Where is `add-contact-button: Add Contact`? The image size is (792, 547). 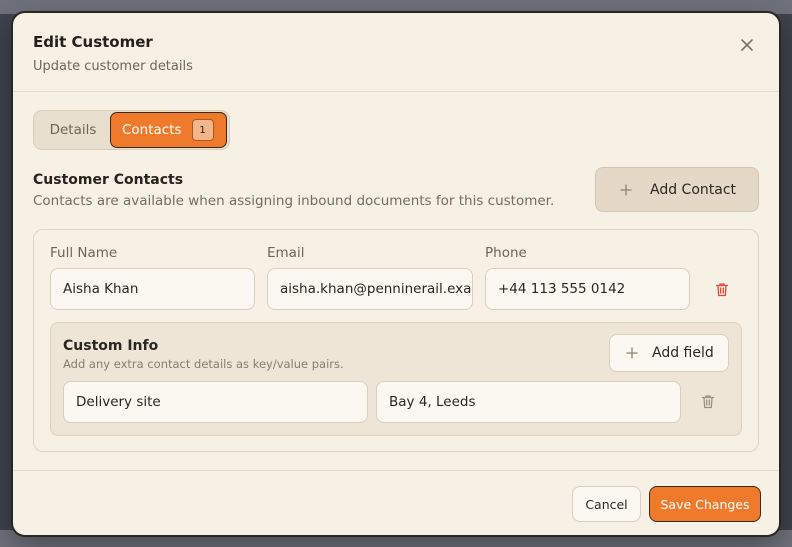 add-contact-button: Add Contact is located at coordinates (677, 189).